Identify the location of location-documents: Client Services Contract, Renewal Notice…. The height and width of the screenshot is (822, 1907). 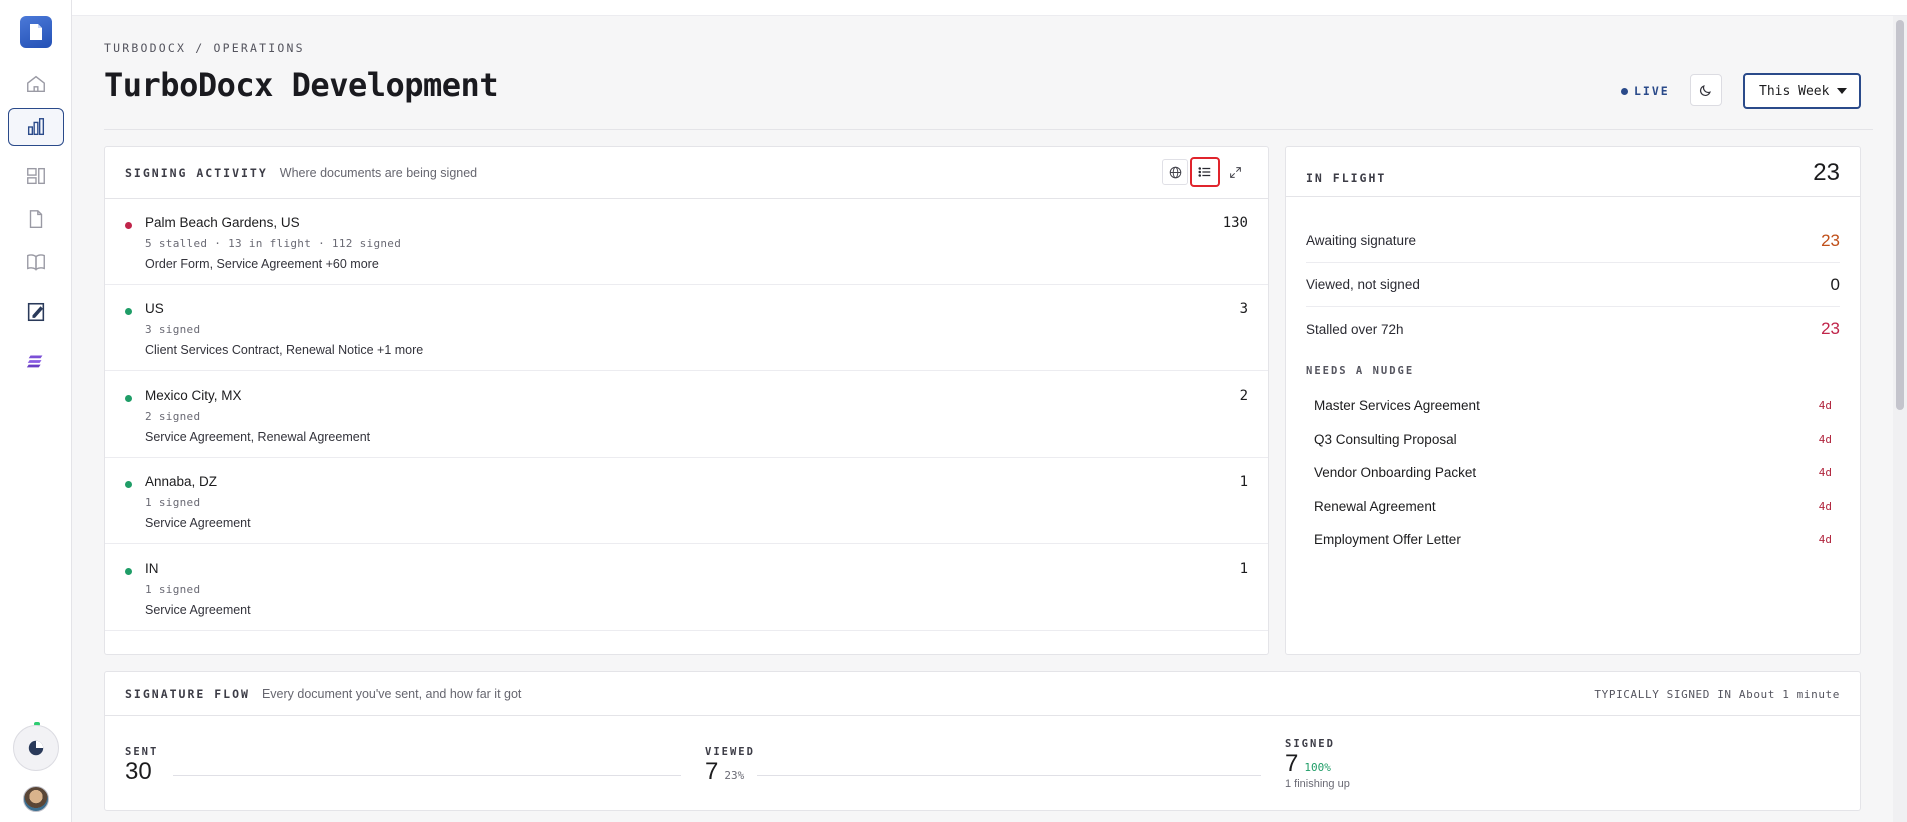
(284, 350).